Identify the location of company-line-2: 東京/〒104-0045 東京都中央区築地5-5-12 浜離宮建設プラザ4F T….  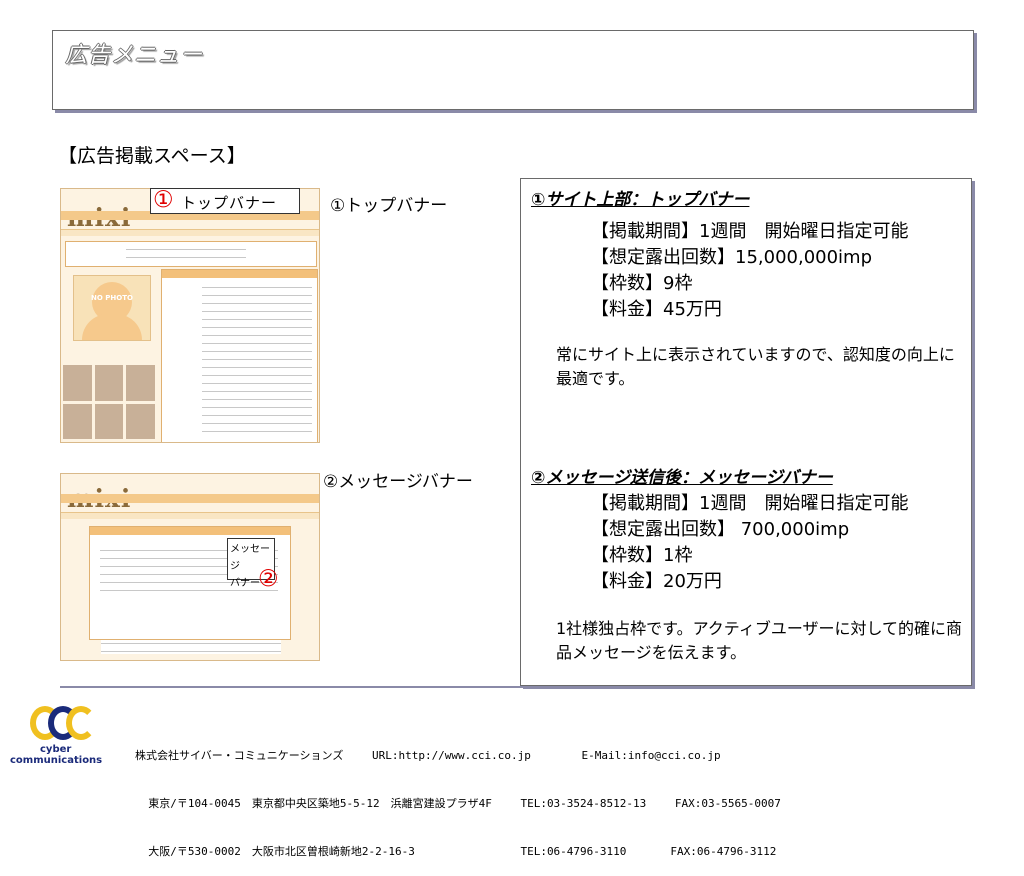
(458, 803).